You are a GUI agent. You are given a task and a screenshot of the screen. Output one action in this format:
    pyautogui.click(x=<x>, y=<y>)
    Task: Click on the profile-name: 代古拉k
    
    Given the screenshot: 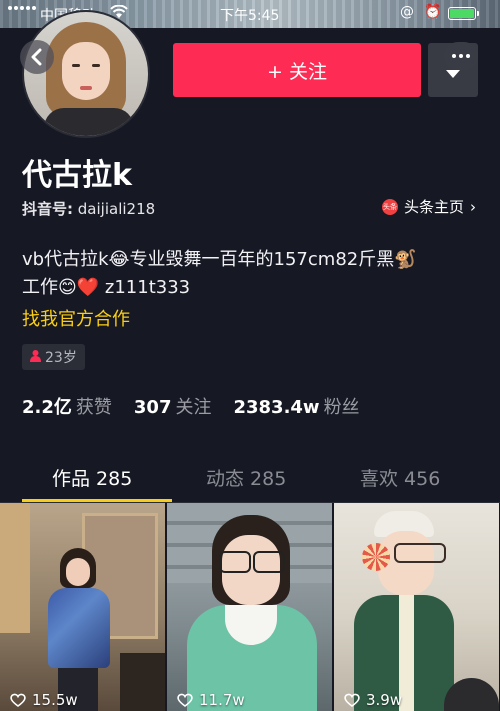 What is the action you would take?
    pyautogui.click(x=77, y=175)
    